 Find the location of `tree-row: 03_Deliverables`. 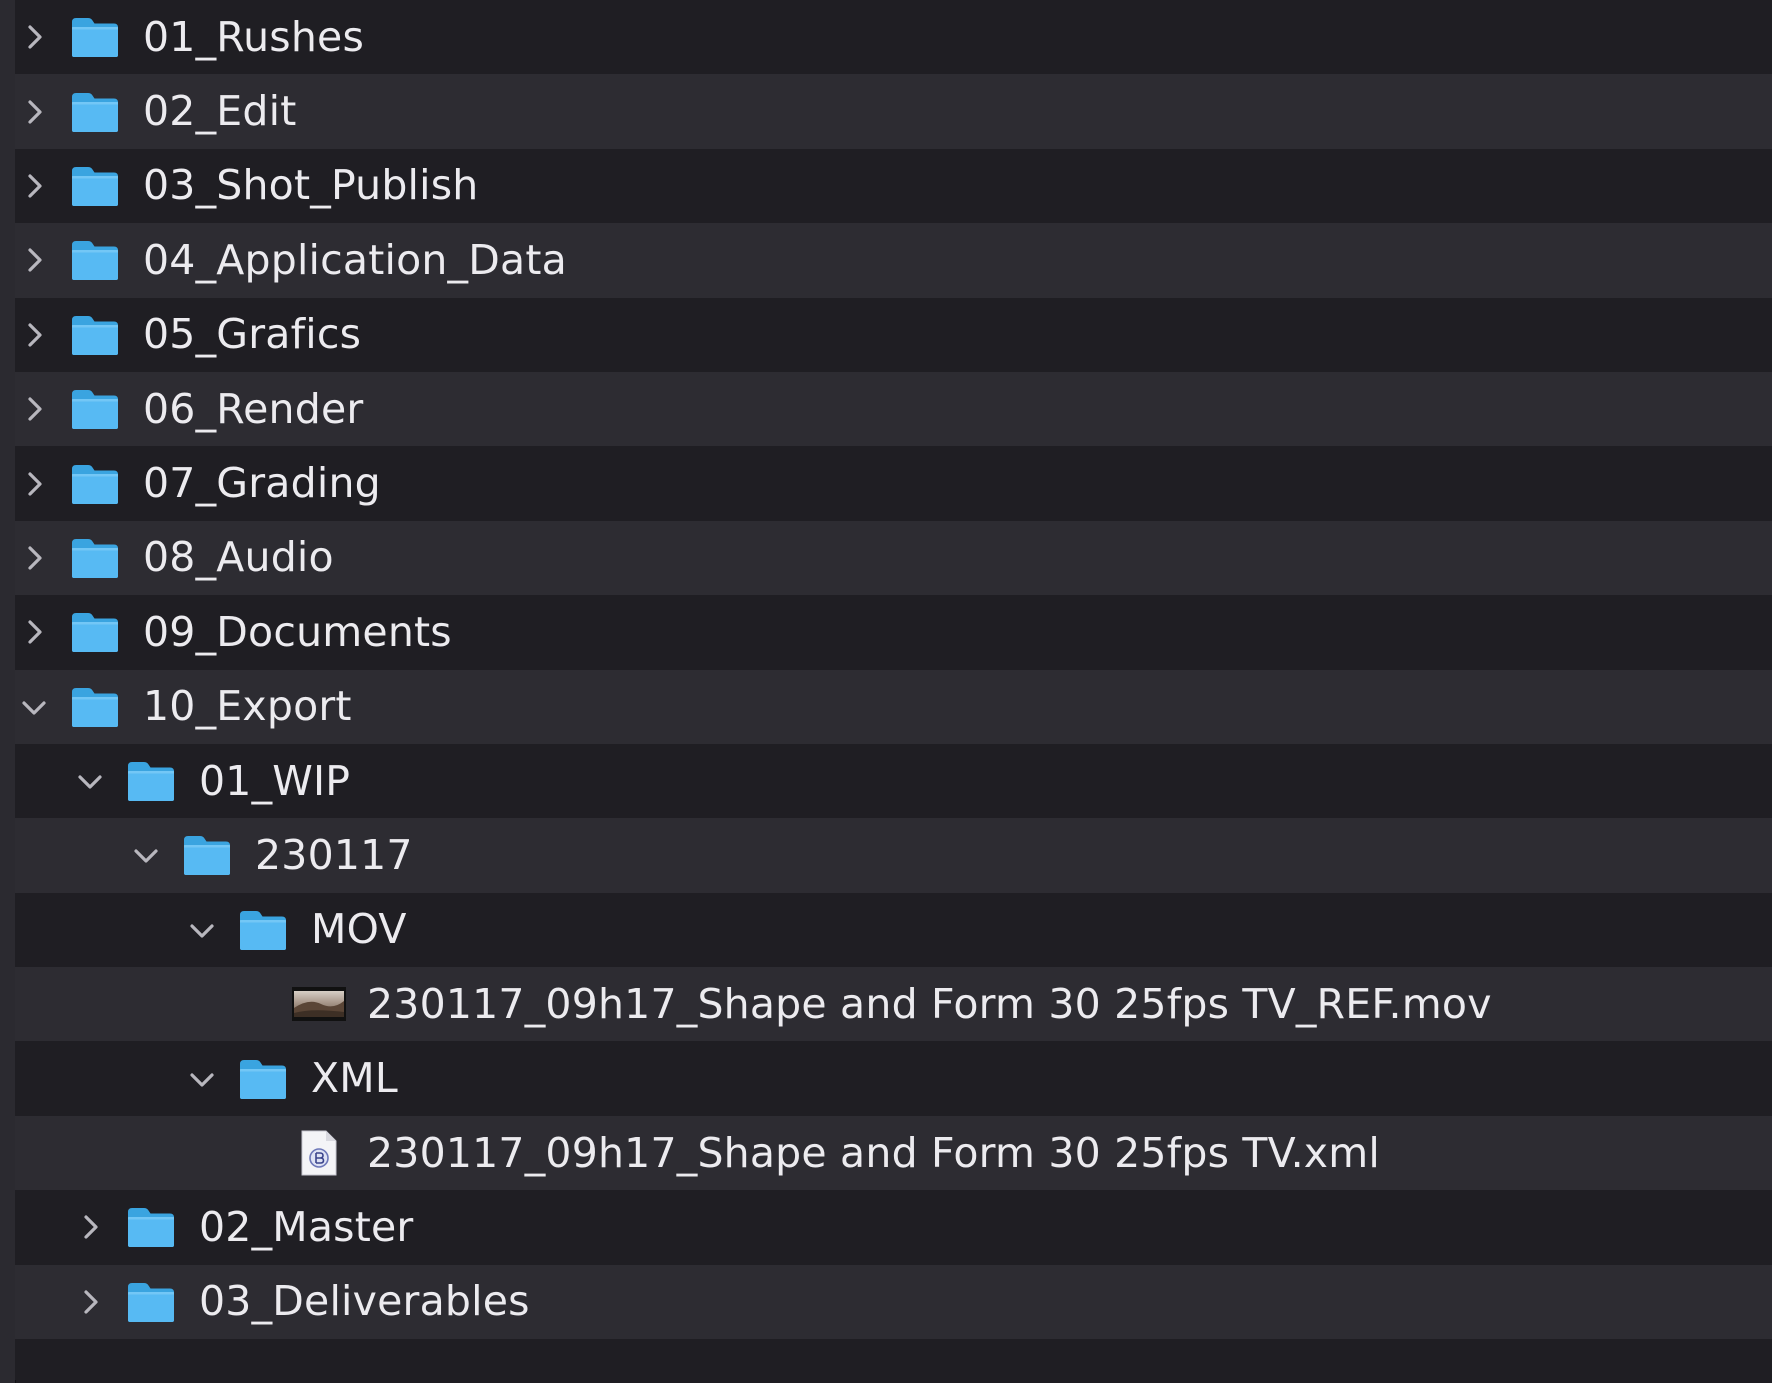

tree-row: 03_Deliverables is located at coordinates (893, 1302).